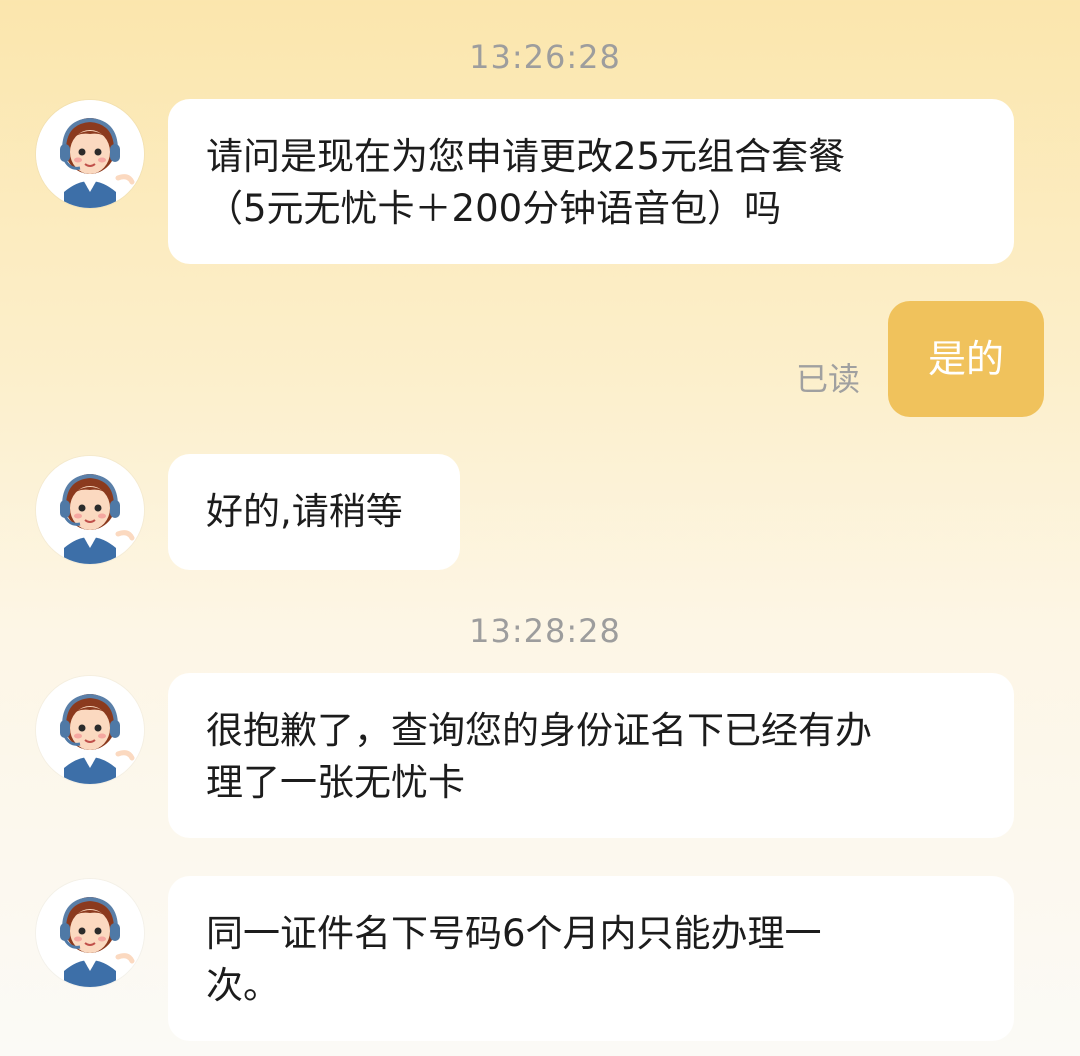 The image size is (1080, 1056). Describe the element at coordinates (314, 512) in the screenshot. I see `agent-message-bubble: 好的,请稍等` at that location.